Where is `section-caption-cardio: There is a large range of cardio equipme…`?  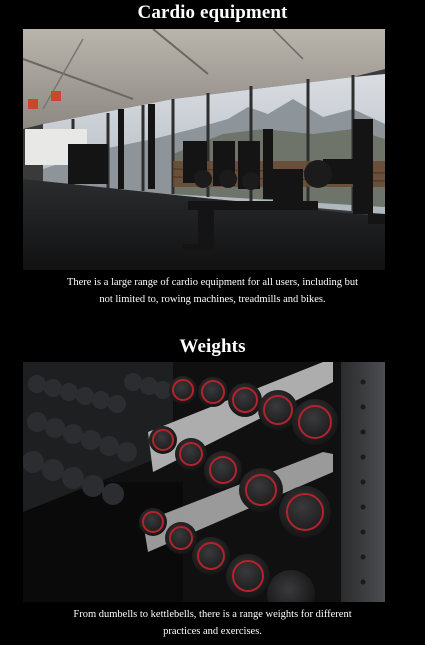 section-caption-cardio: There is a large range of cardio equipme… is located at coordinates (212, 291).